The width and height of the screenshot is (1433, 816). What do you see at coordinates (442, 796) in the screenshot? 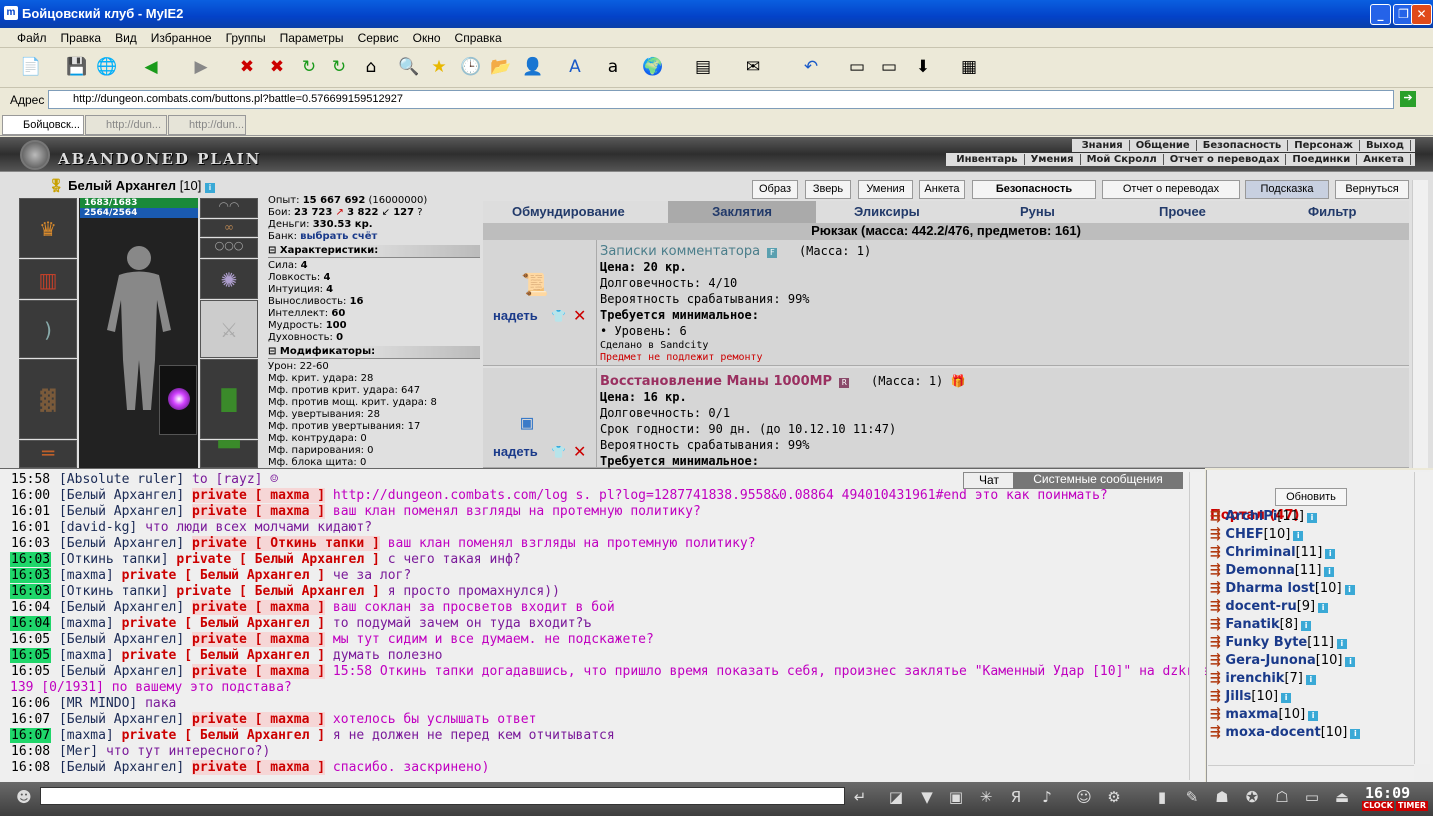
I see `chat-input` at bounding box center [442, 796].